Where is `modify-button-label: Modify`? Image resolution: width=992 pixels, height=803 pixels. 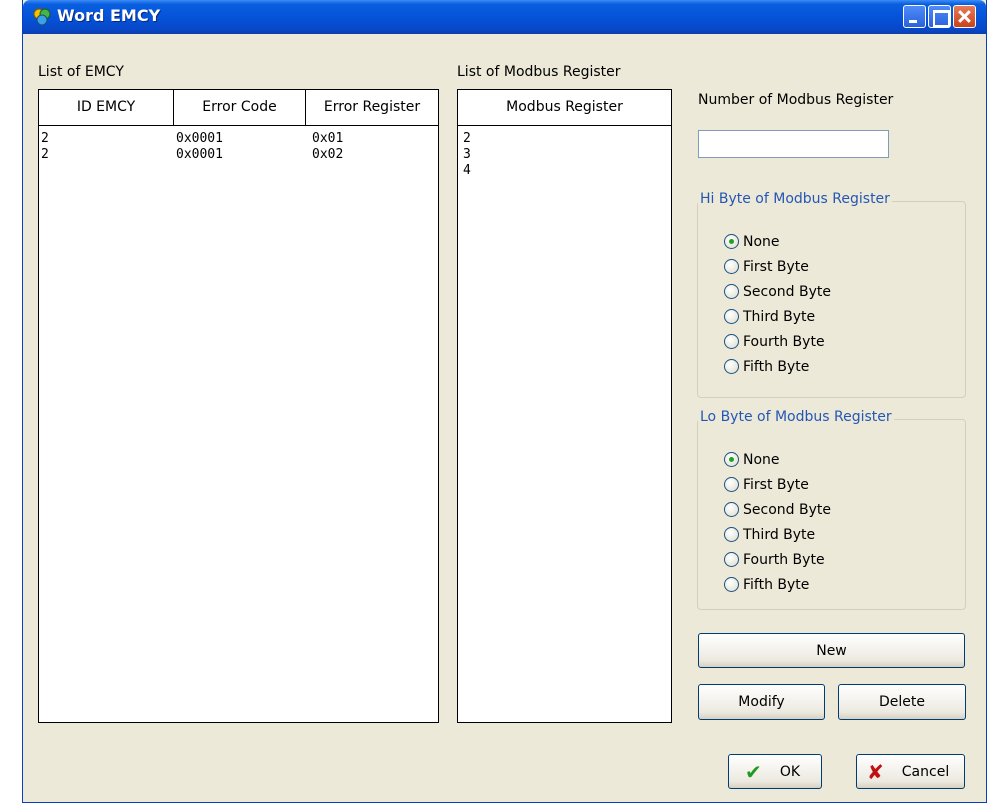
modify-button-label: Modify is located at coordinates (761, 702).